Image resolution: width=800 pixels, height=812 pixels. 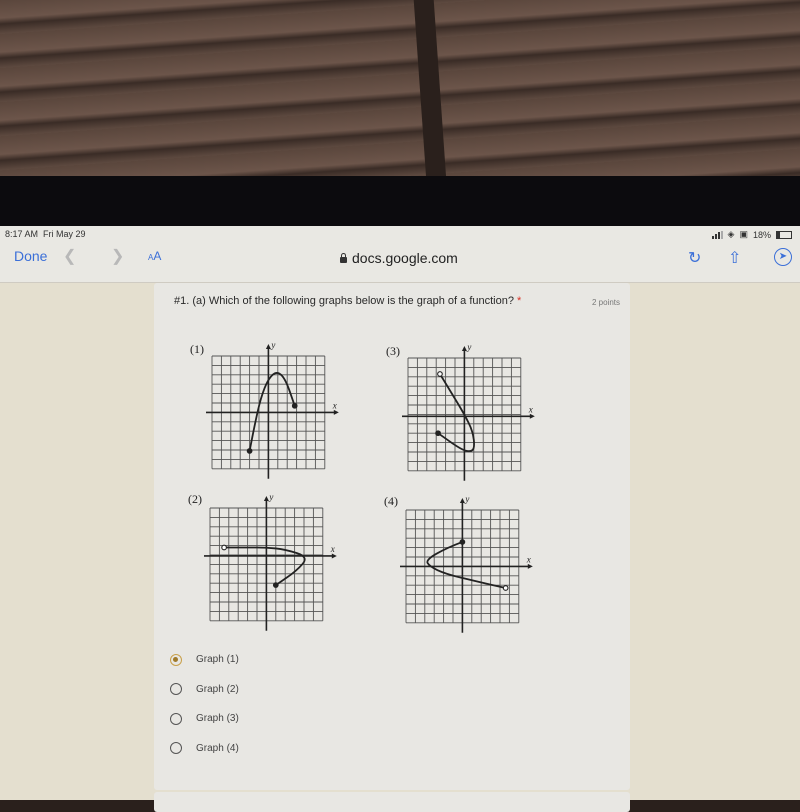 I want to click on address-bar: docs.google.com, so click(x=399, y=258).